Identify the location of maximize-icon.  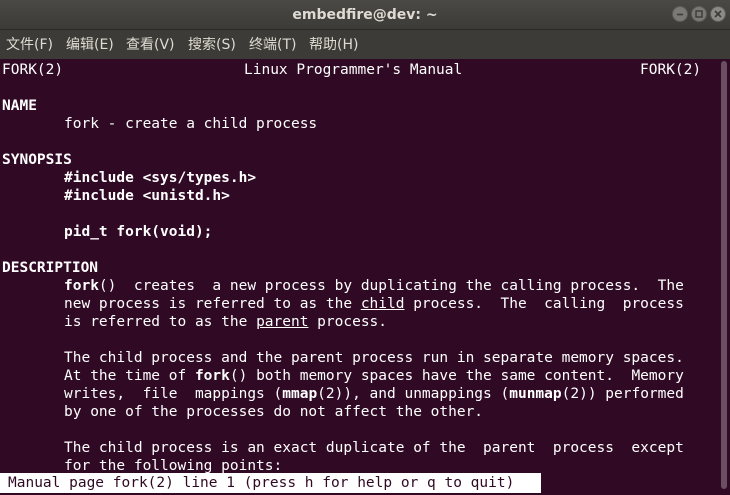
(699, 14).